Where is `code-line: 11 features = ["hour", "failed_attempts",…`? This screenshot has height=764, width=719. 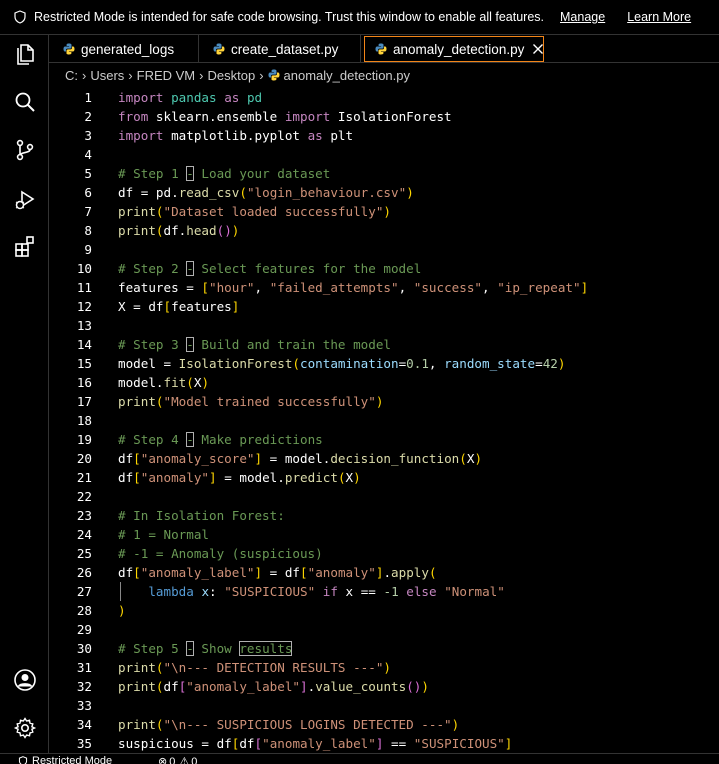
code-line: 11 features = ["hour", "failed_attempts",… is located at coordinates (384, 287).